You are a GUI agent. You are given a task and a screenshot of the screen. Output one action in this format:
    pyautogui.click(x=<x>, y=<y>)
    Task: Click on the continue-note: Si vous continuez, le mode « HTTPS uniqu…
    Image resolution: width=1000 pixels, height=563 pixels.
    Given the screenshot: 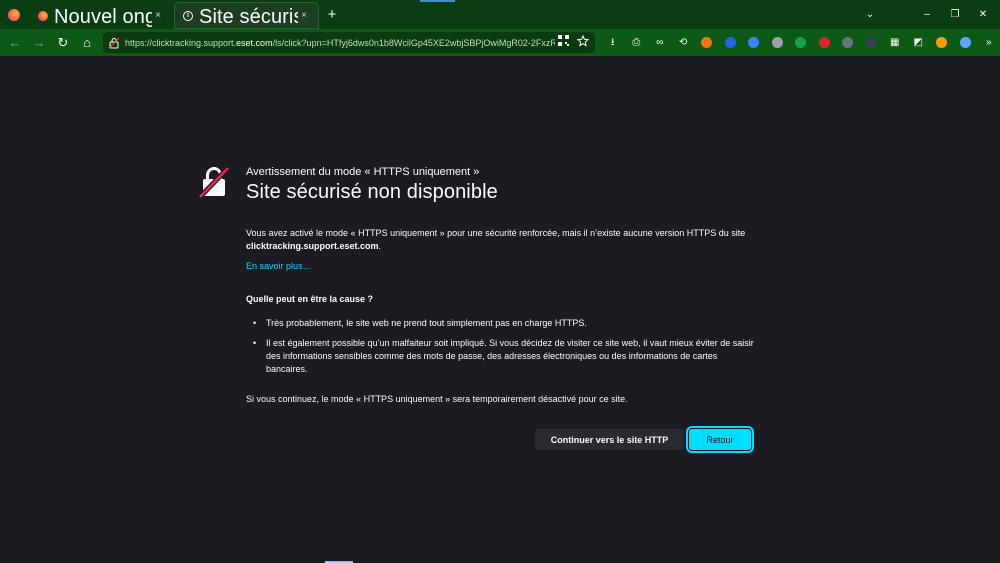 What is the action you would take?
    pyautogui.click(x=437, y=399)
    